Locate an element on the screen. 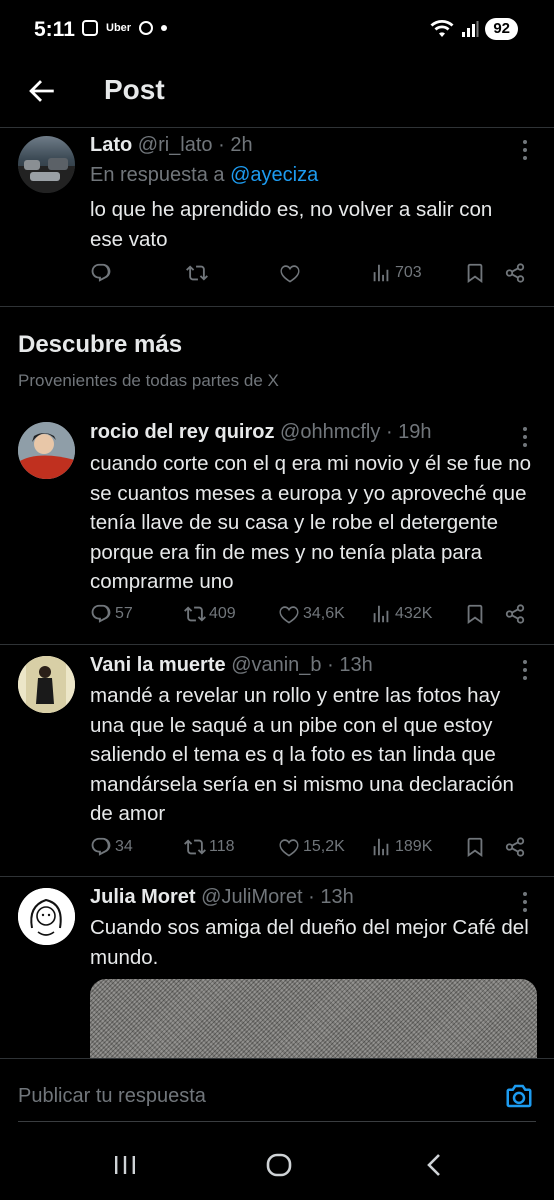 This screenshot has width=554, height=1200. reply-button is located at coordinates (101, 273).